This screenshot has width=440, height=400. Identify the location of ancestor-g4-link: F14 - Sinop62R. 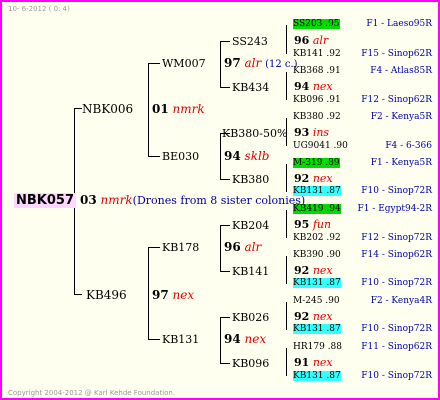
(396, 255).